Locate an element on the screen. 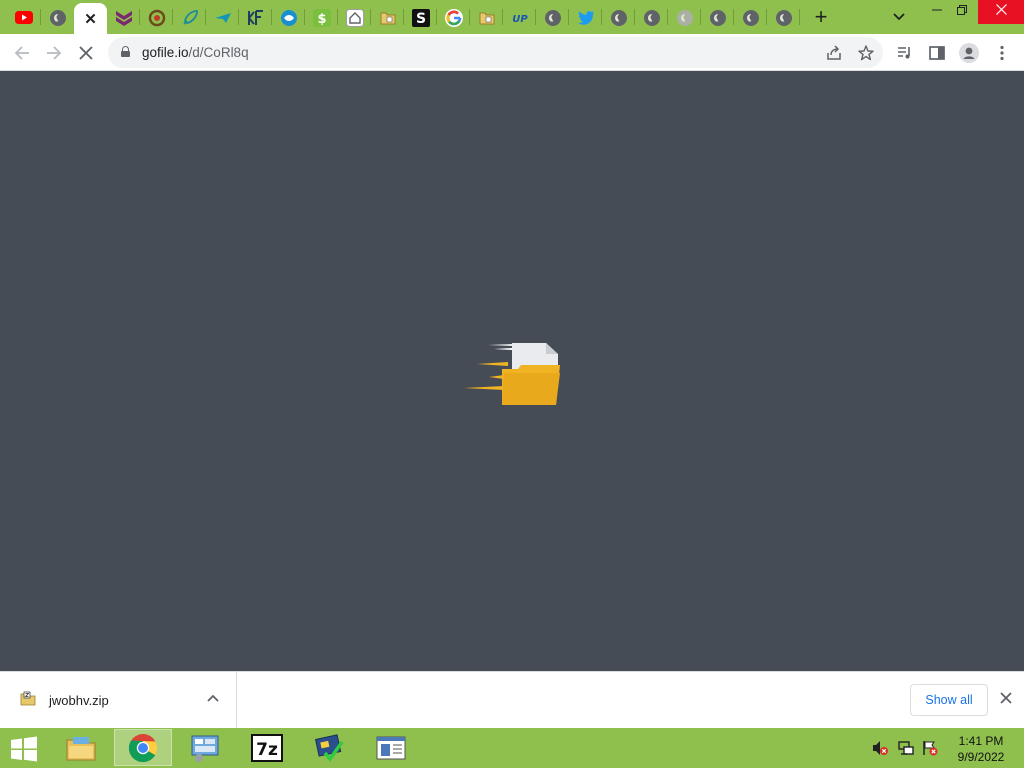 The height and width of the screenshot is (768, 1024). side-panel-icon is located at coordinates (937, 53).